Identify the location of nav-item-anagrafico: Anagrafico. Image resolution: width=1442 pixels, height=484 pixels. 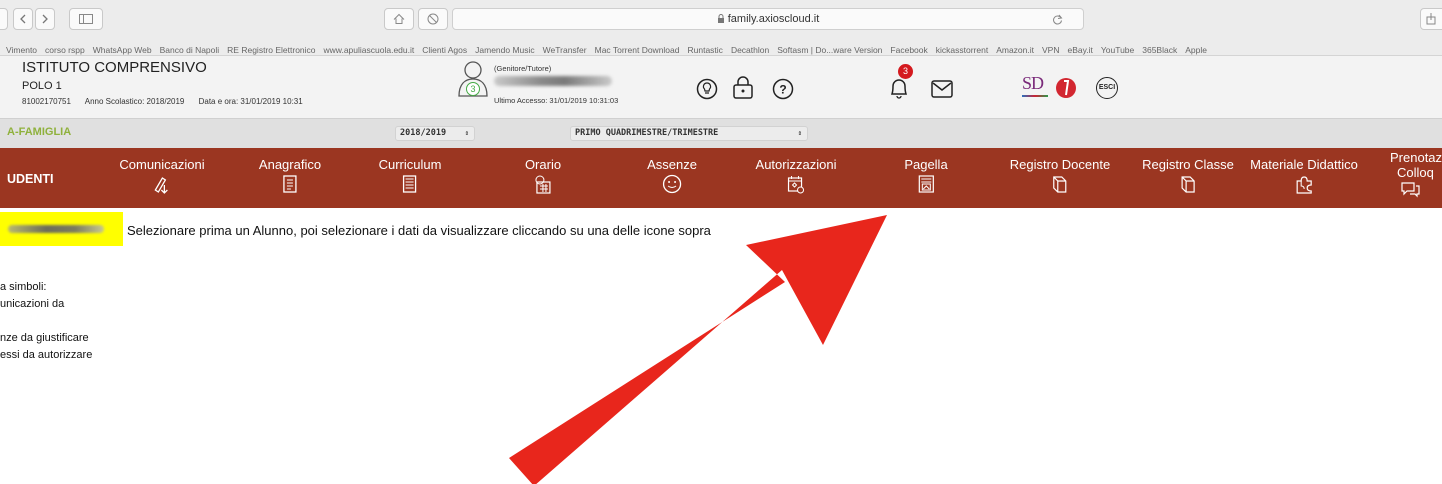
(290, 175).